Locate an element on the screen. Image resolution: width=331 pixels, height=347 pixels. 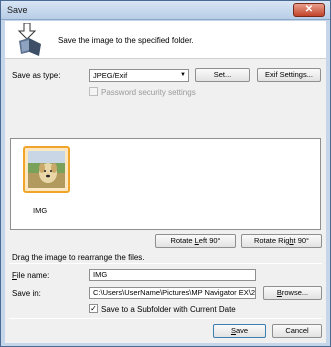
file-name-input: IMG is located at coordinates (172, 275).